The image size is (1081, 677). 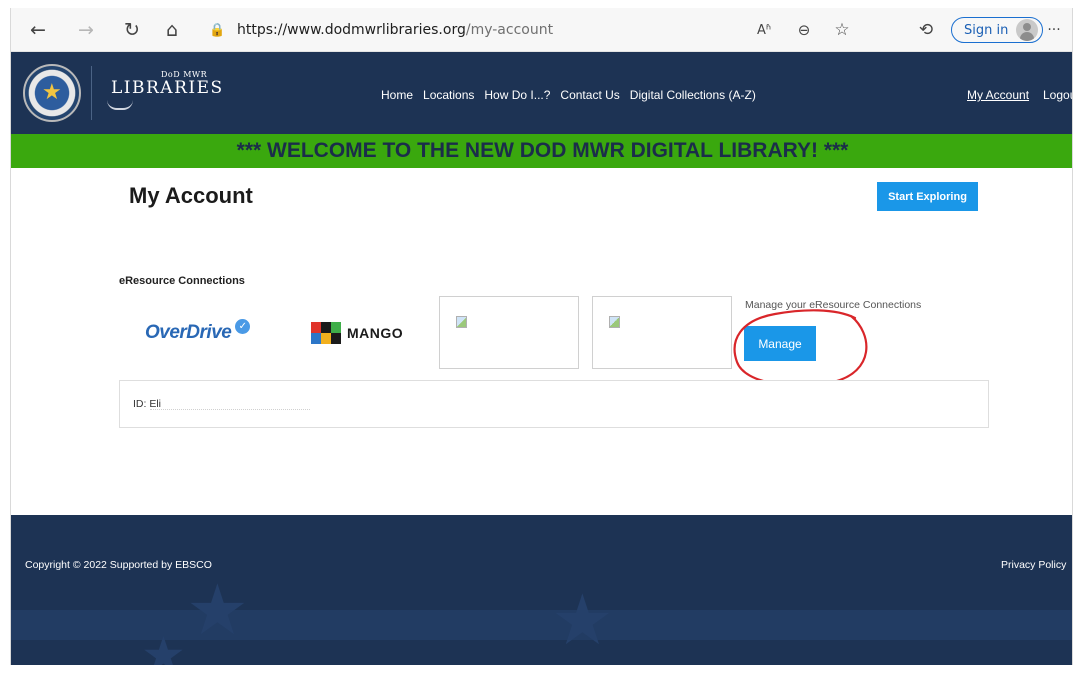 What do you see at coordinates (998, 95) in the screenshot?
I see `my-account-link: My Account` at bounding box center [998, 95].